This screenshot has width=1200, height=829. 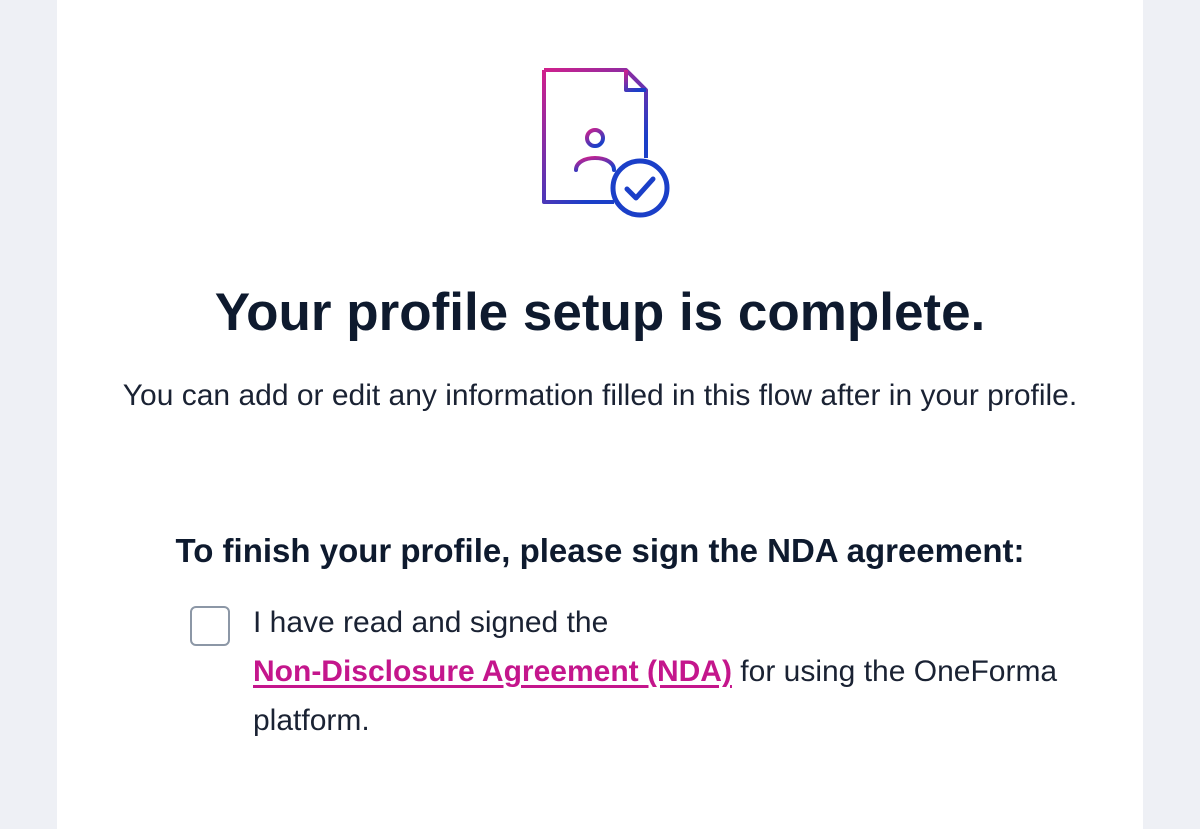 I want to click on page-title: Your profile setup is complete., so click(x=600, y=312).